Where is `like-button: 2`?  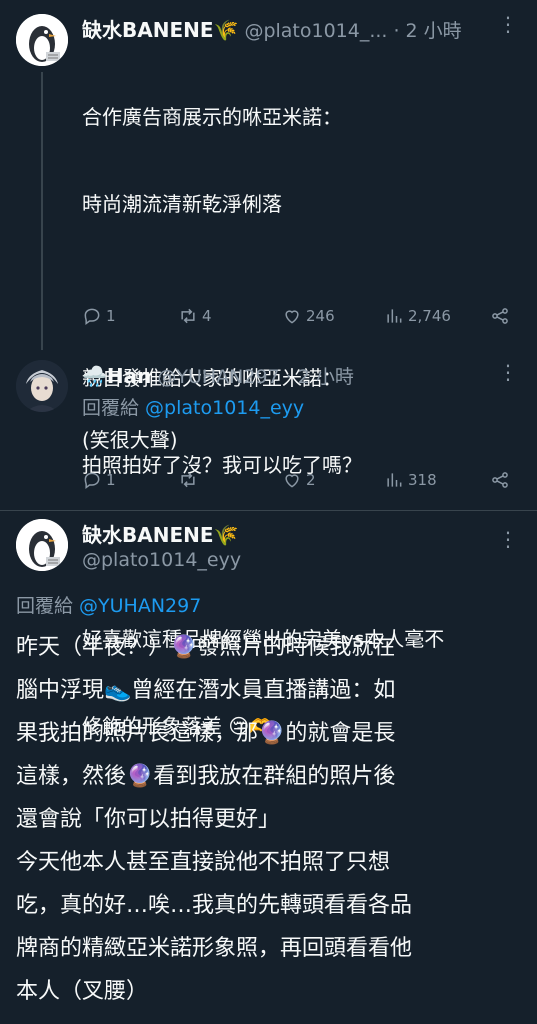
like-button: 2 is located at coordinates (333, 480).